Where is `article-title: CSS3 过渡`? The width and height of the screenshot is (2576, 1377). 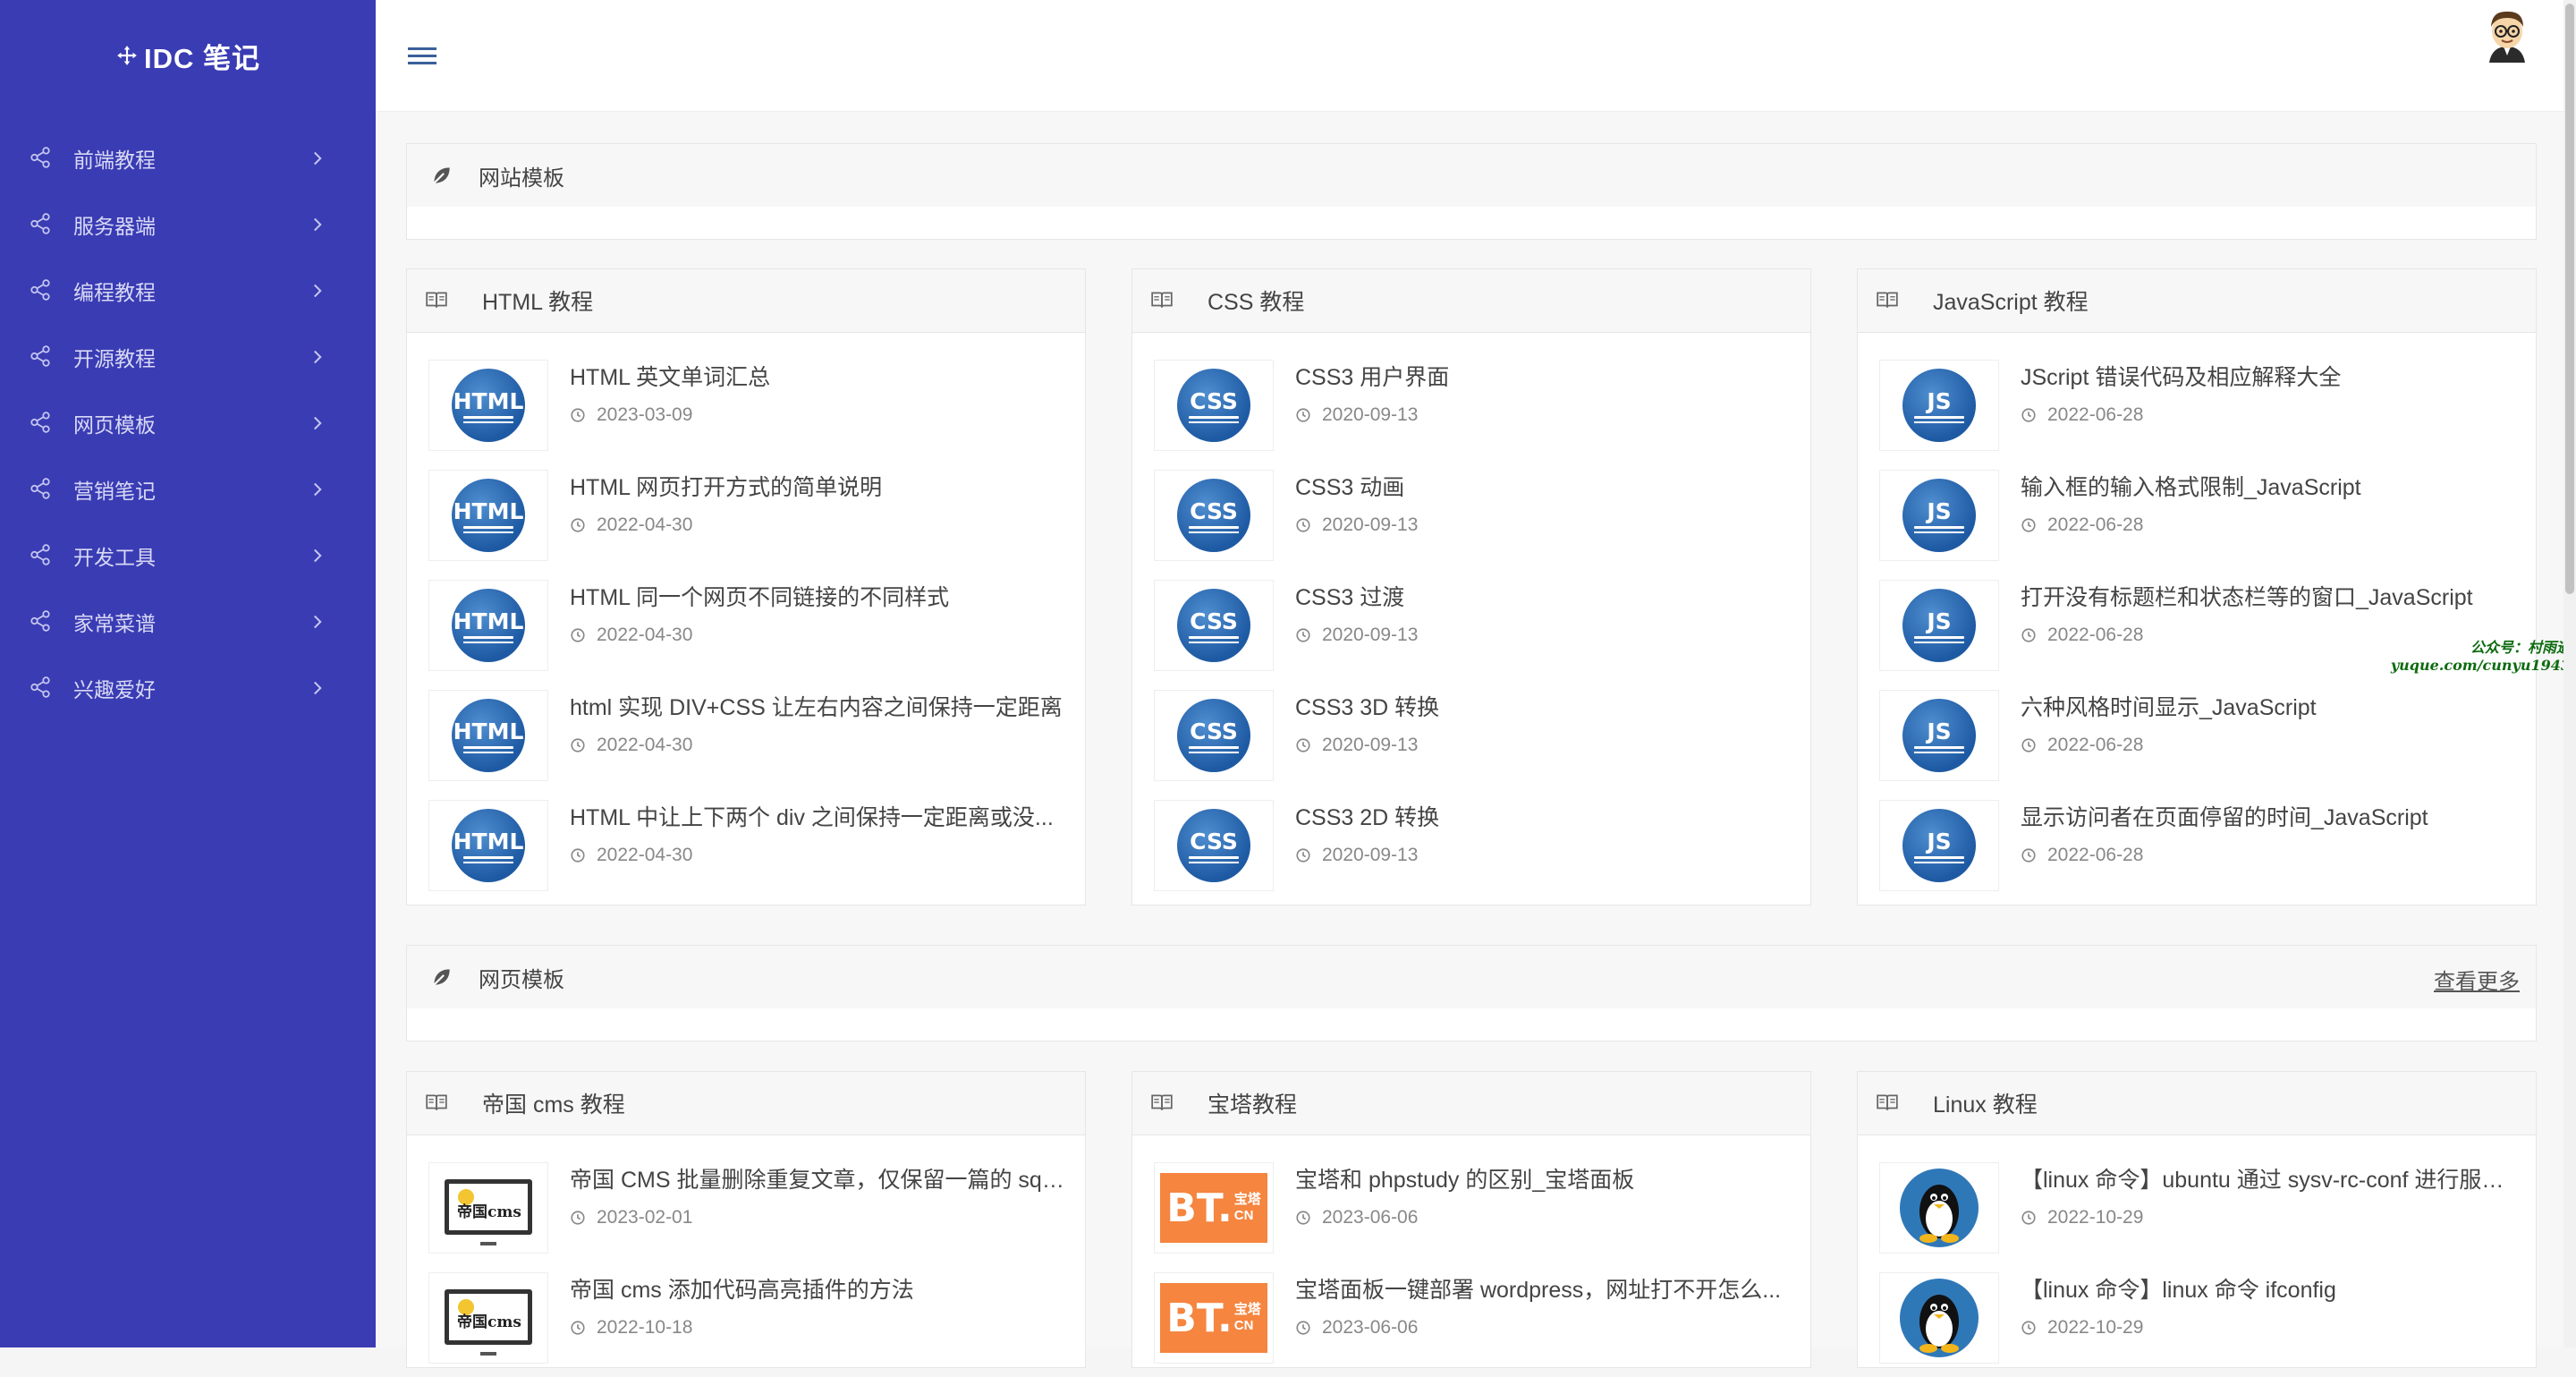 article-title: CSS3 过渡 is located at coordinates (1543, 596).